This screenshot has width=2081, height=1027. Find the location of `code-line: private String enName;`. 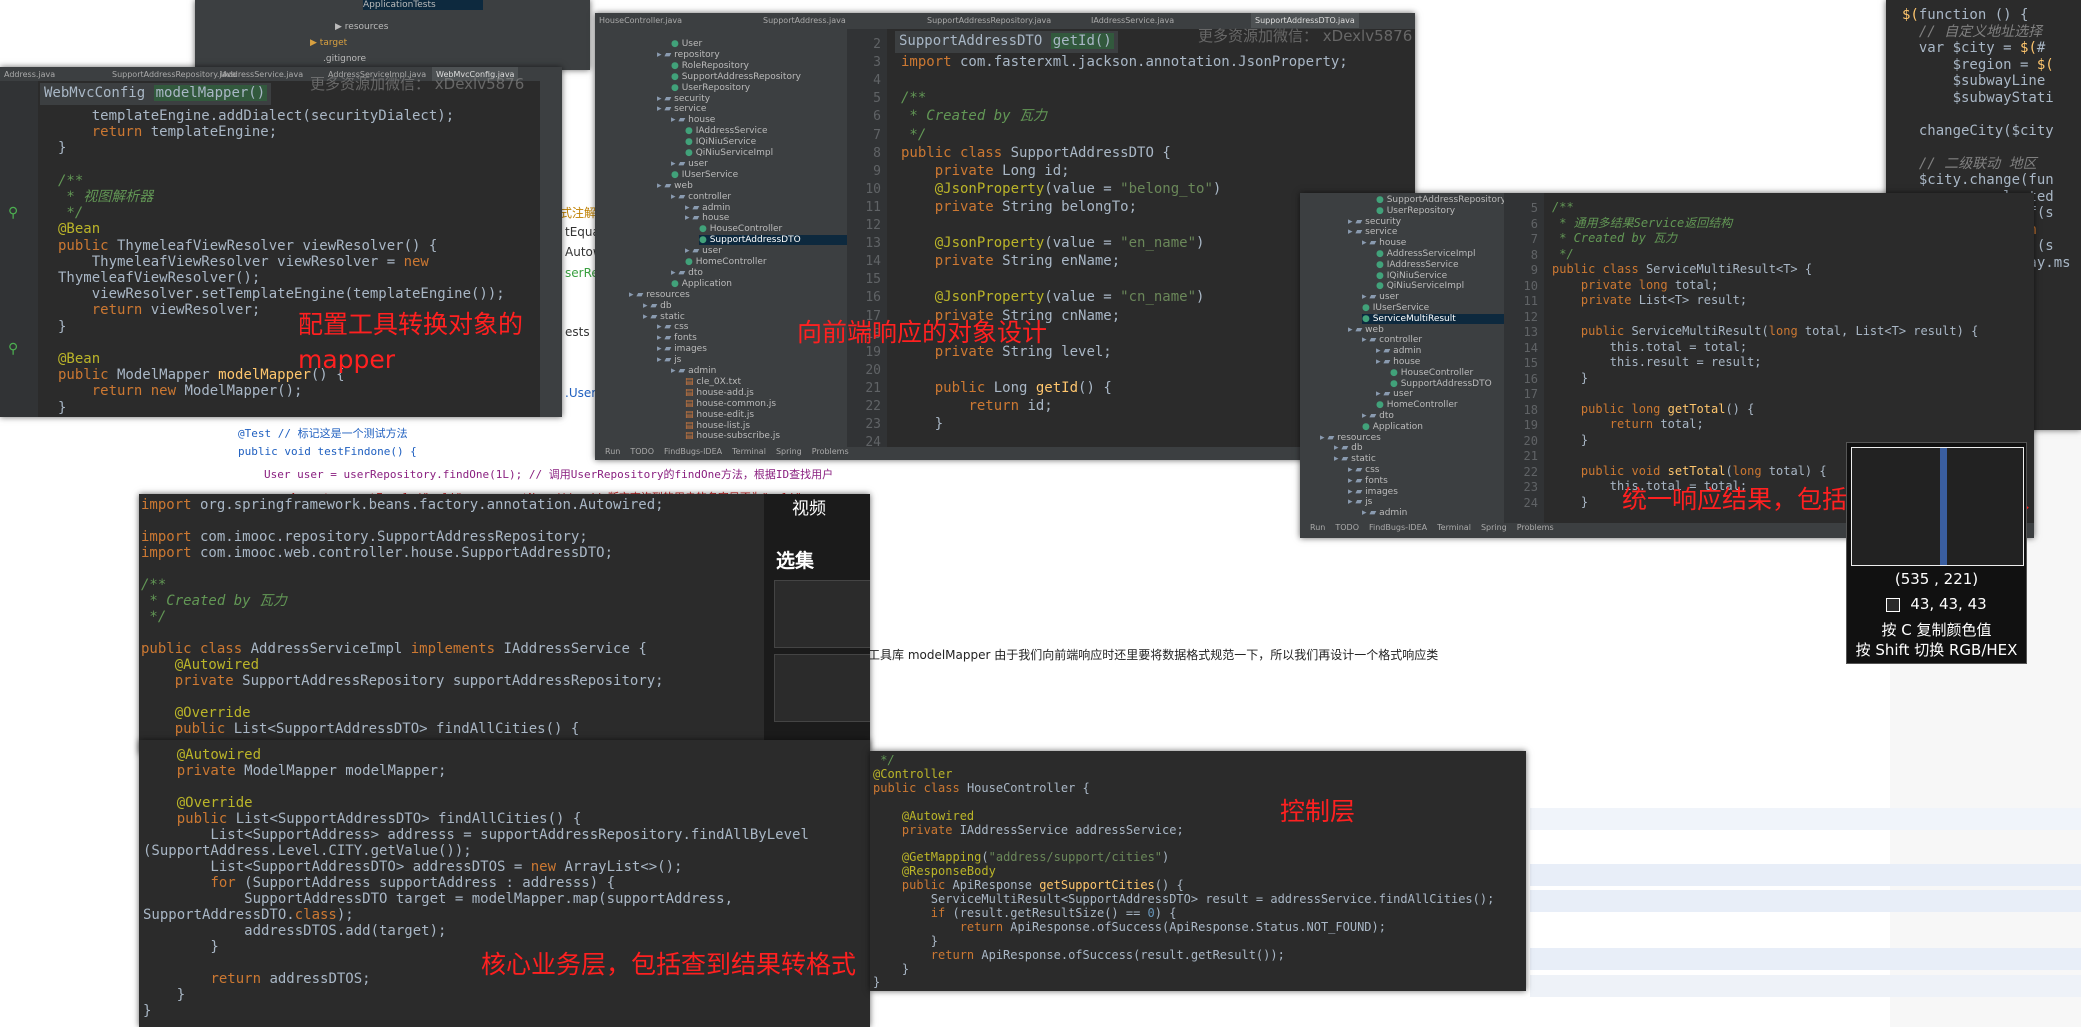

code-line: private String enName; is located at coordinates (1010, 261).